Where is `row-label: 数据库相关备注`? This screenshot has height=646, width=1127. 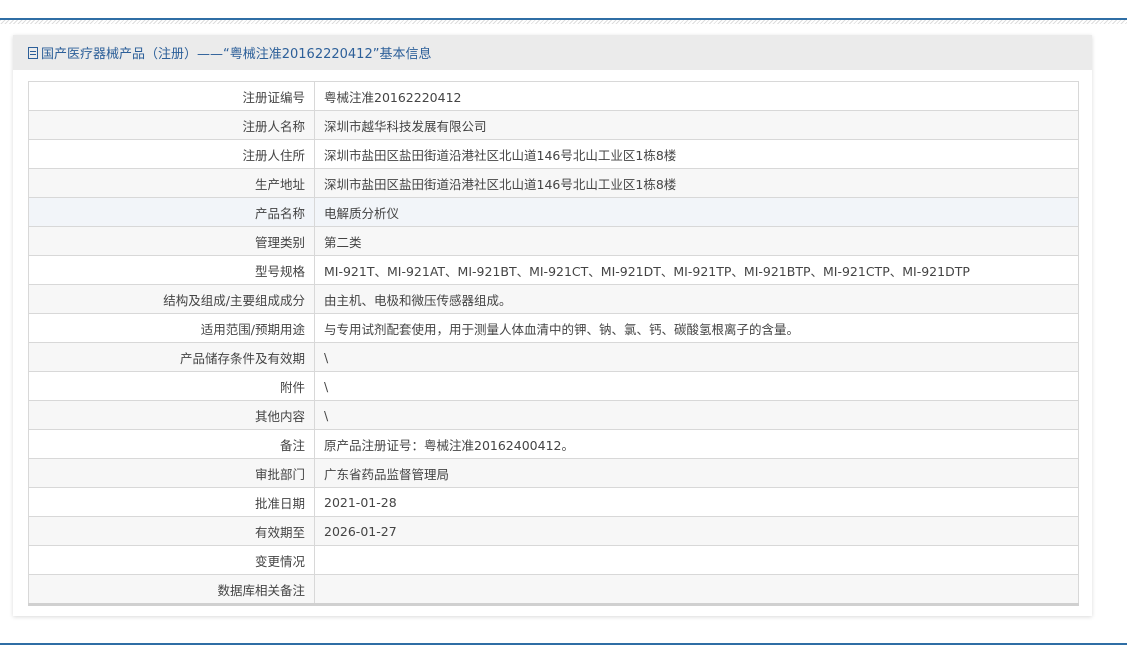 row-label: 数据库相关备注 is located at coordinates (171, 589).